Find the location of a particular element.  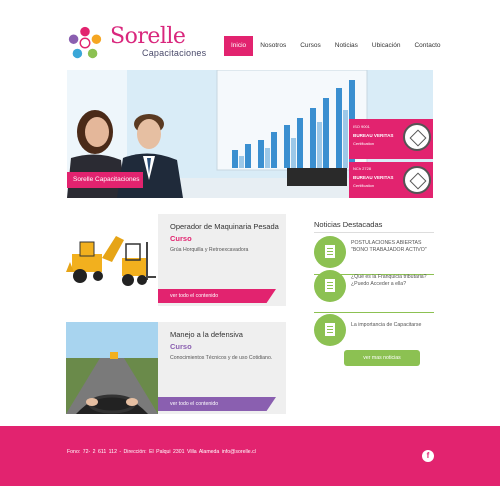

course-title: Manejo a la defensiva is located at coordinates (206, 334).